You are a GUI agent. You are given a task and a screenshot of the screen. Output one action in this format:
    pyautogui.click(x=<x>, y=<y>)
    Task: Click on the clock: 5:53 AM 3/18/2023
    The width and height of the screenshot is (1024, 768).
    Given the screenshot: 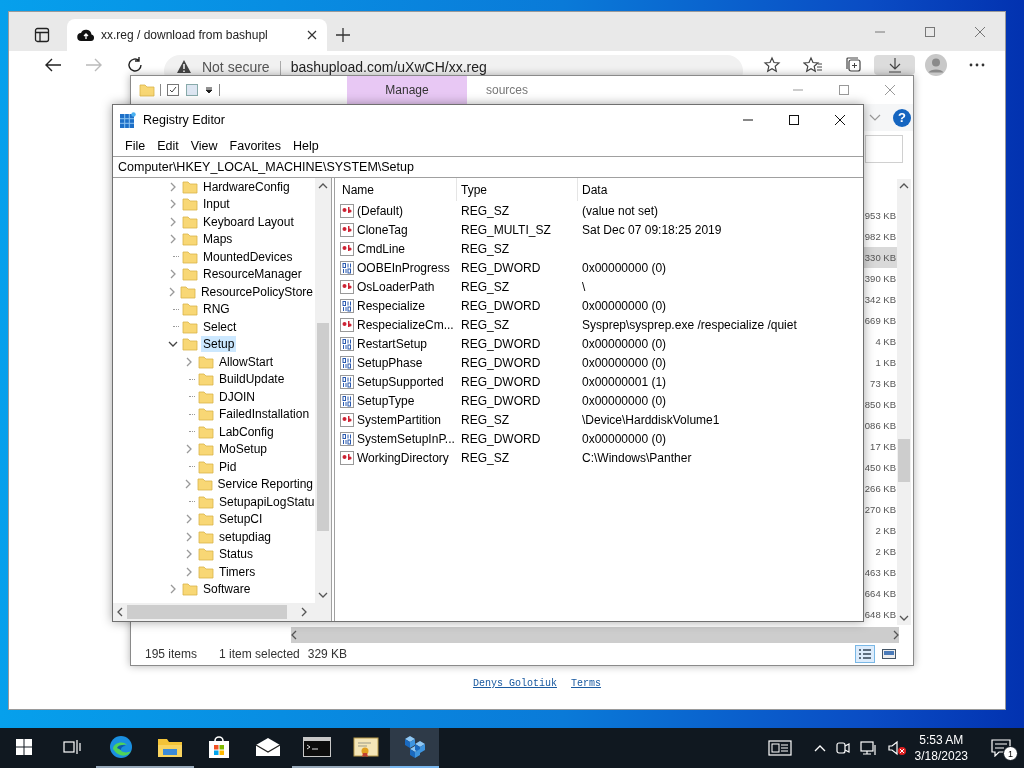 What is the action you would take?
    pyautogui.click(x=941, y=748)
    